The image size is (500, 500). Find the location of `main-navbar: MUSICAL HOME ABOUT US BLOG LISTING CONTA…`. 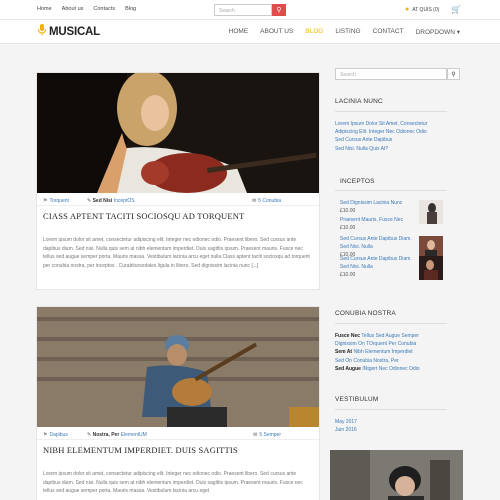

main-navbar: MUSICAL HOME ABOUT US BLOG LISTING CONTA… is located at coordinates (250, 32).